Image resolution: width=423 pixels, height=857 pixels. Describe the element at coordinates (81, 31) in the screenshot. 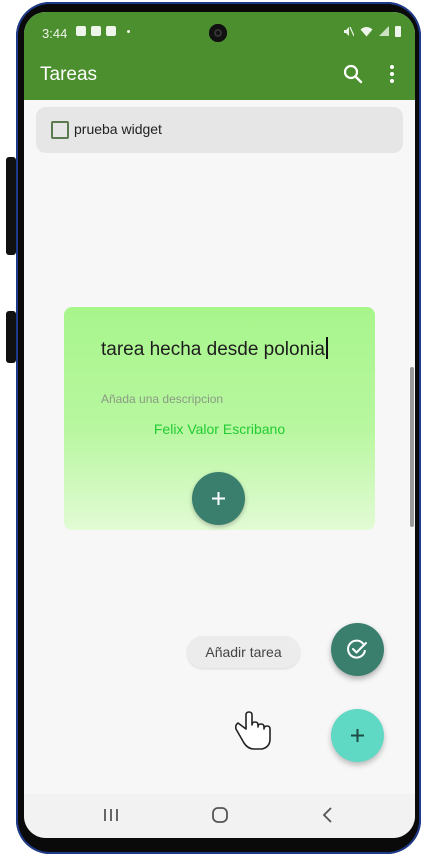

I see `shopping-bag-icon` at that location.